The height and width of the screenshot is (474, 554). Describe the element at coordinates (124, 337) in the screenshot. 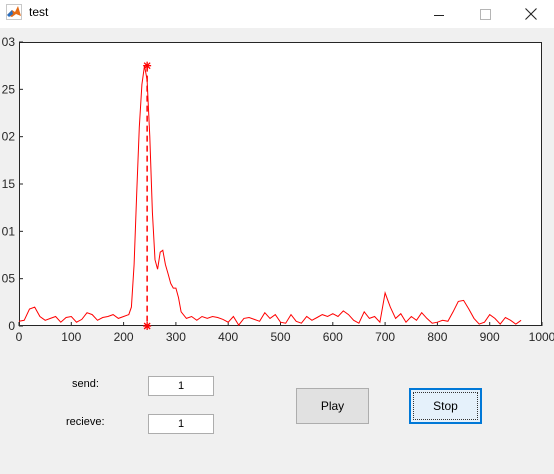

I see `x-tick-label: 200` at that location.